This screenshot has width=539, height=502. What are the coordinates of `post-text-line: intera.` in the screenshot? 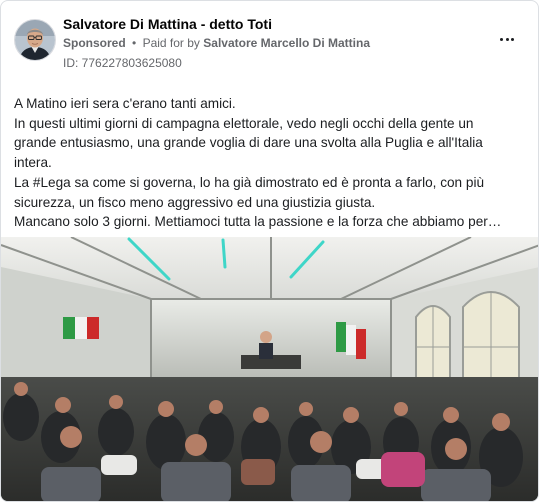 It's located at (33, 163).